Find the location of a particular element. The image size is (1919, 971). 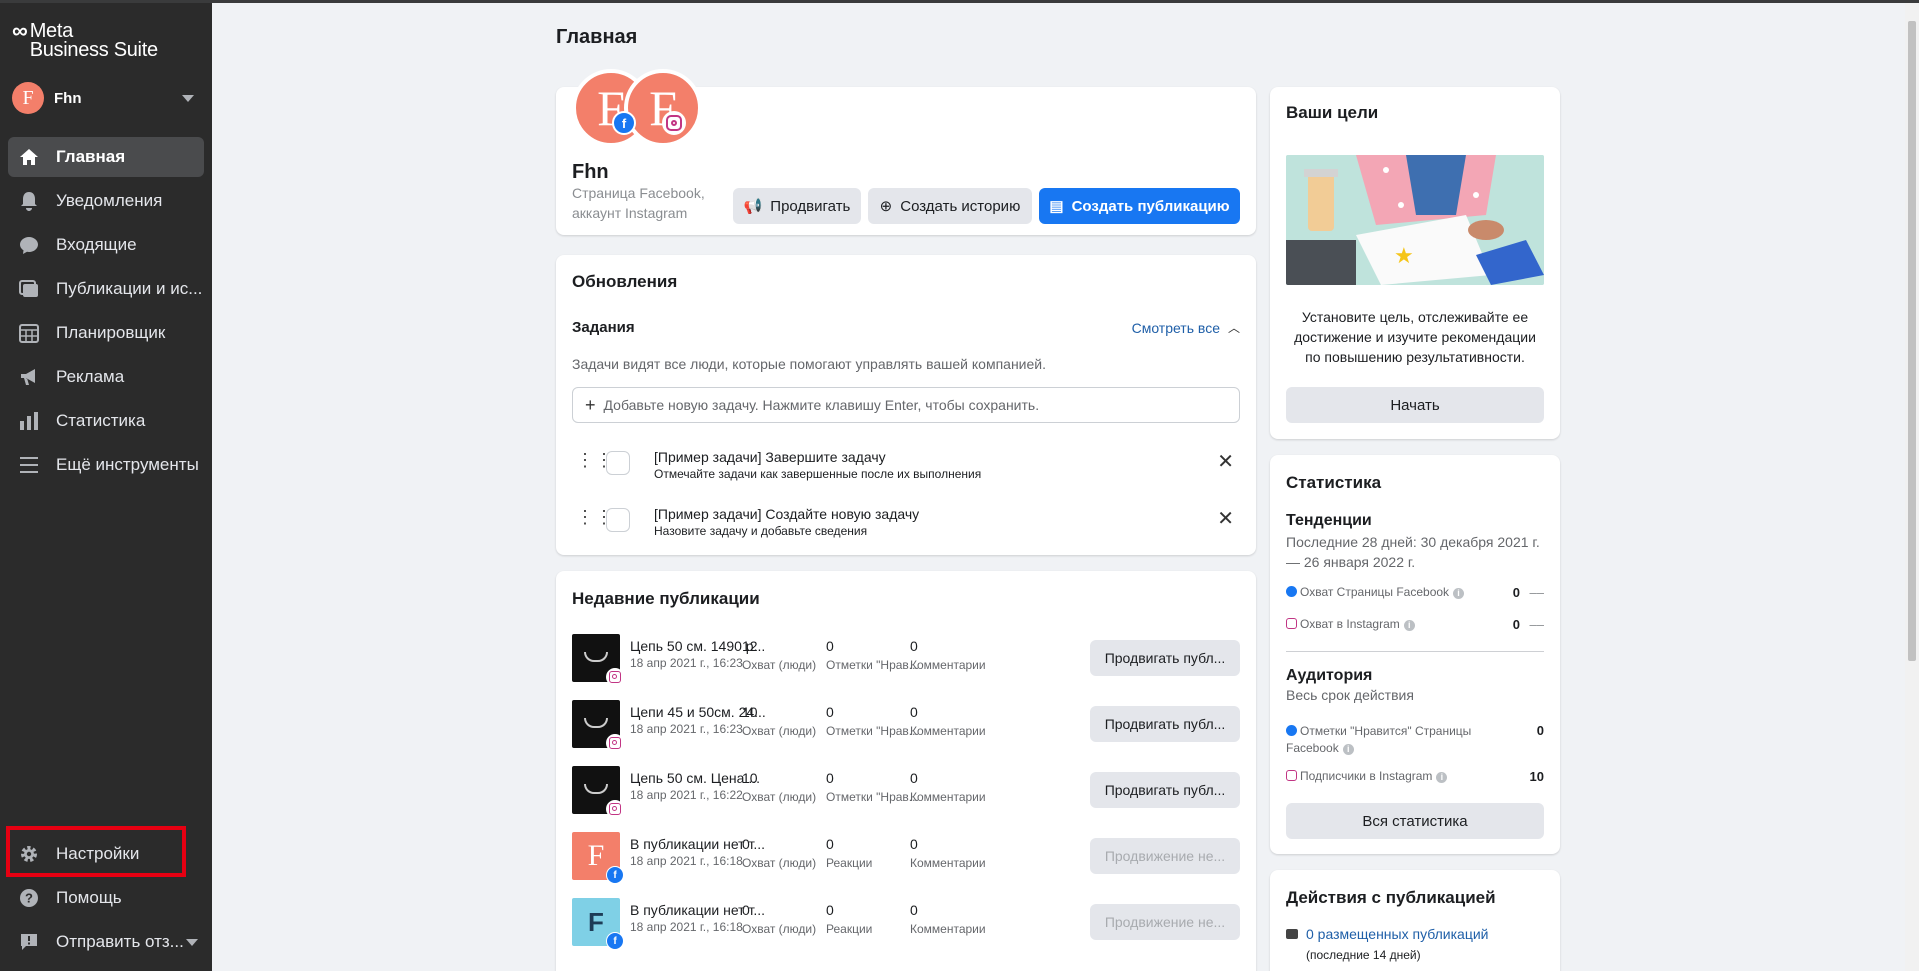

published-posts-link: 0 размещенных публикаций is located at coordinates (1397, 934).